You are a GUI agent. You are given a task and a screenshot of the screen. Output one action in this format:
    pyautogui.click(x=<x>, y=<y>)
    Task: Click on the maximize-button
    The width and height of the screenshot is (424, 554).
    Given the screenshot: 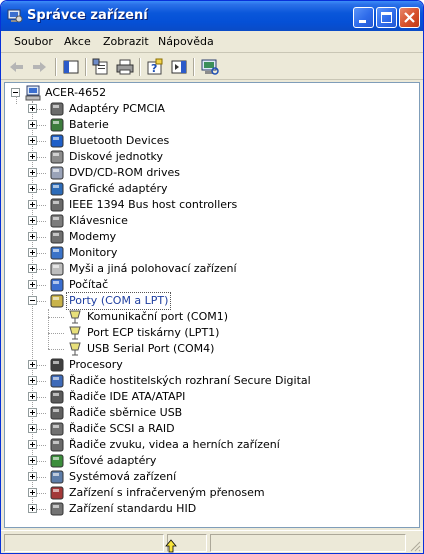 What is the action you would take?
    pyautogui.click(x=386, y=17)
    